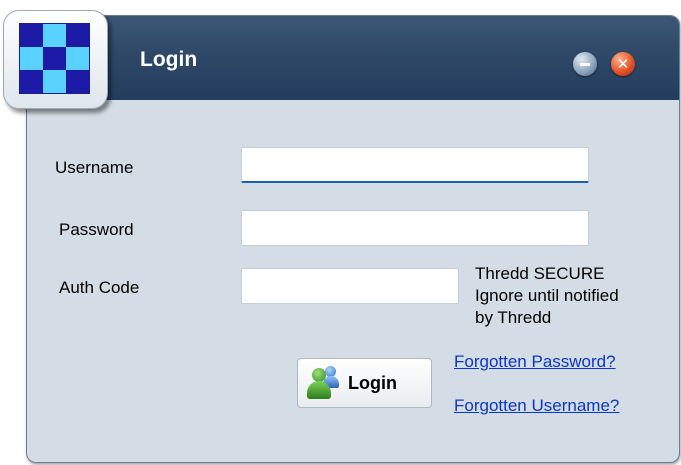 Image resolution: width=681 pixels, height=465 pixels. I want to click on password-label: Password, so click(96, 229).